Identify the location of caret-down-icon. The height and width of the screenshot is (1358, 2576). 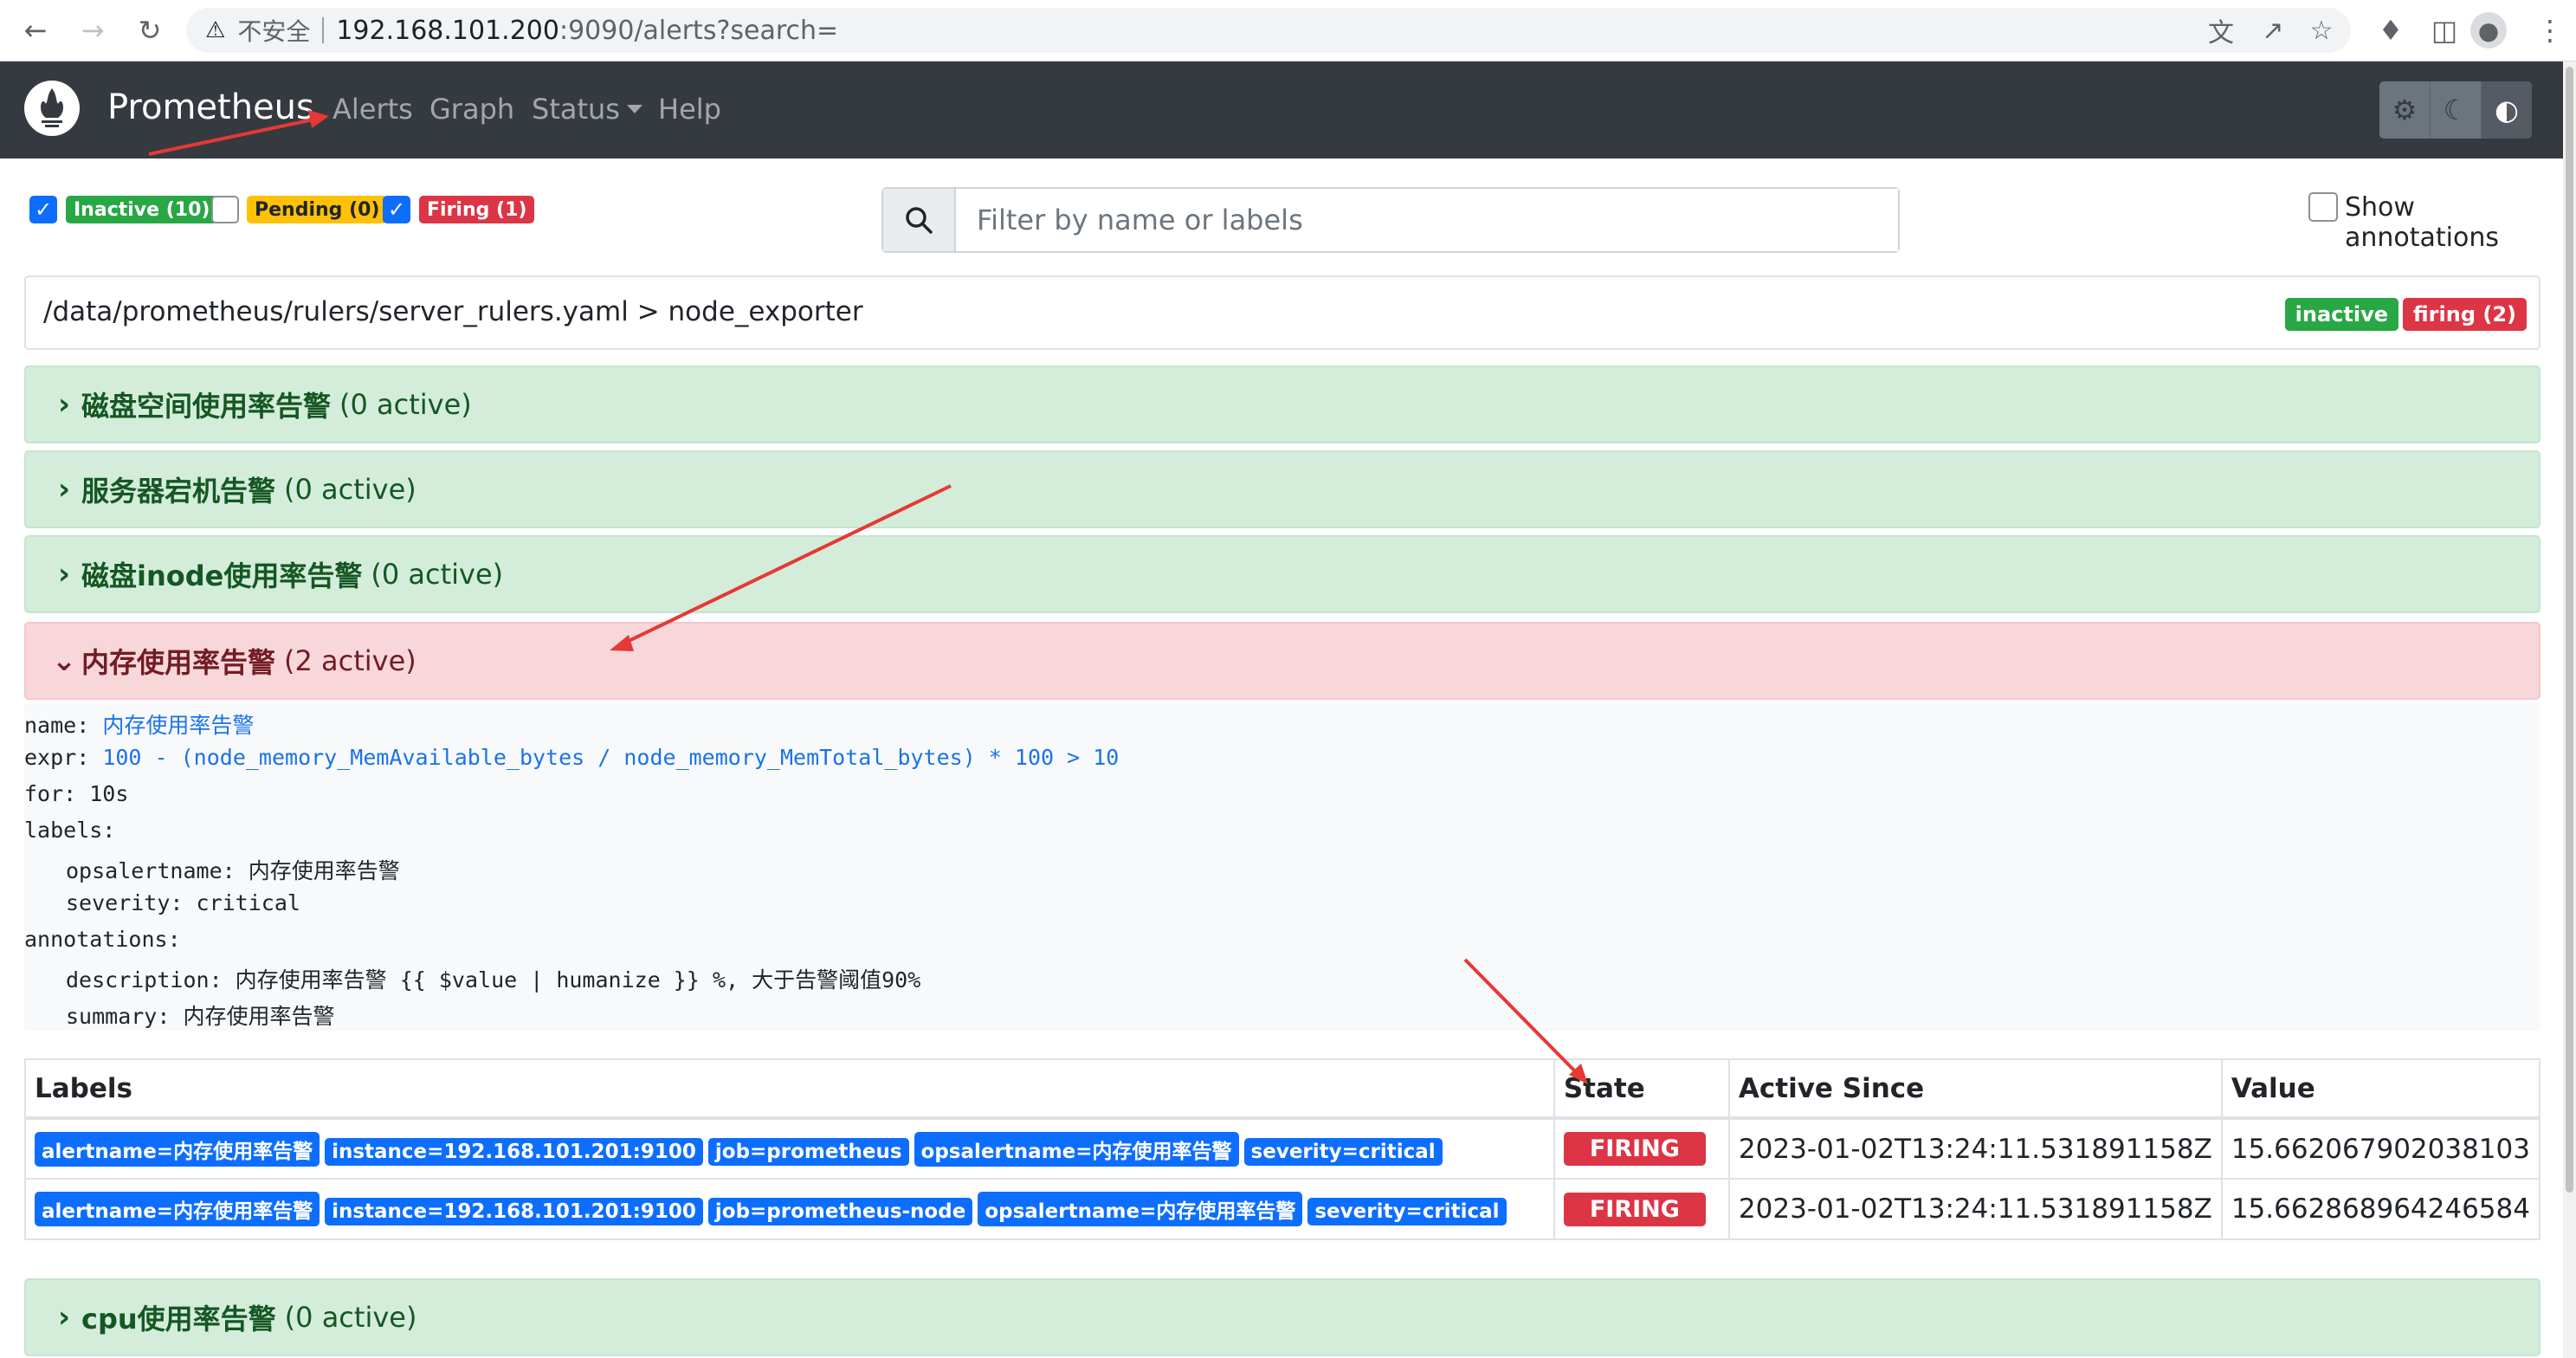
(634, 109).